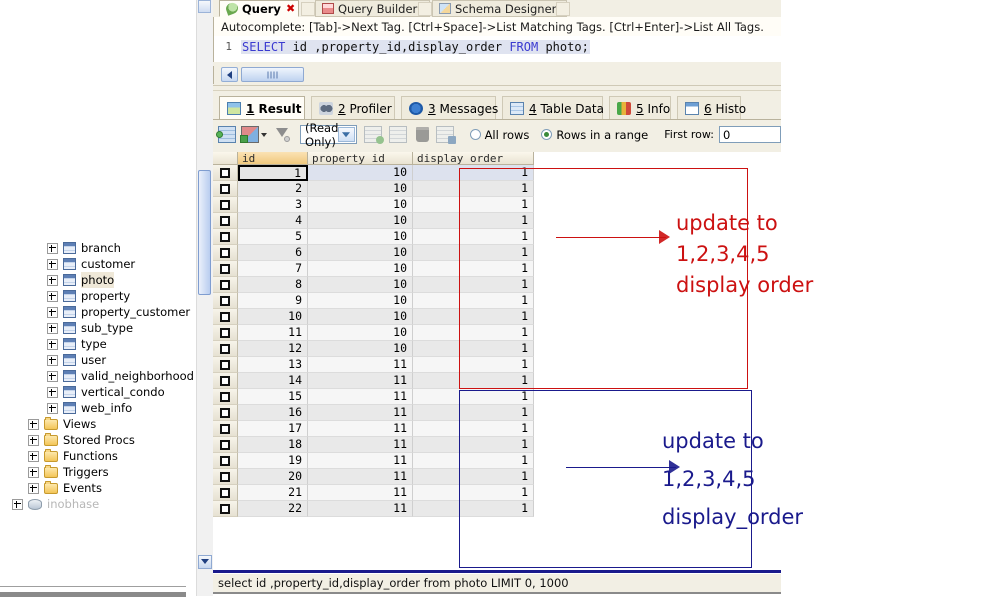 The image size is (993, 601). What do you see at coordinates (445, 135) in the screenshot?
I see `delete-row-icon` at bounding box center [445, 135].